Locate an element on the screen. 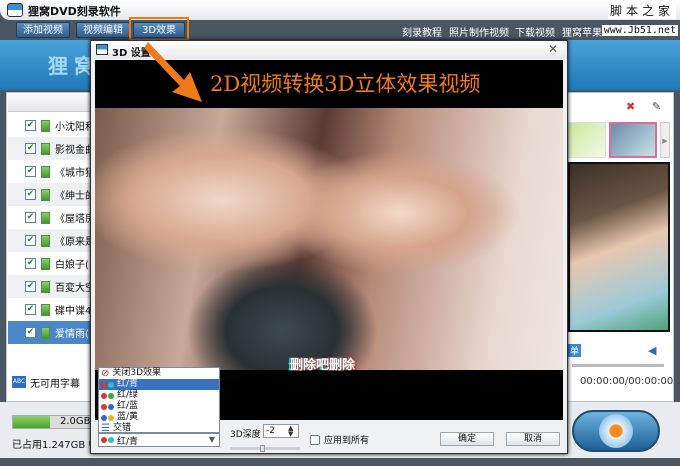  list-item: ✔ 《原来是 is located at coordinates (53, 240).